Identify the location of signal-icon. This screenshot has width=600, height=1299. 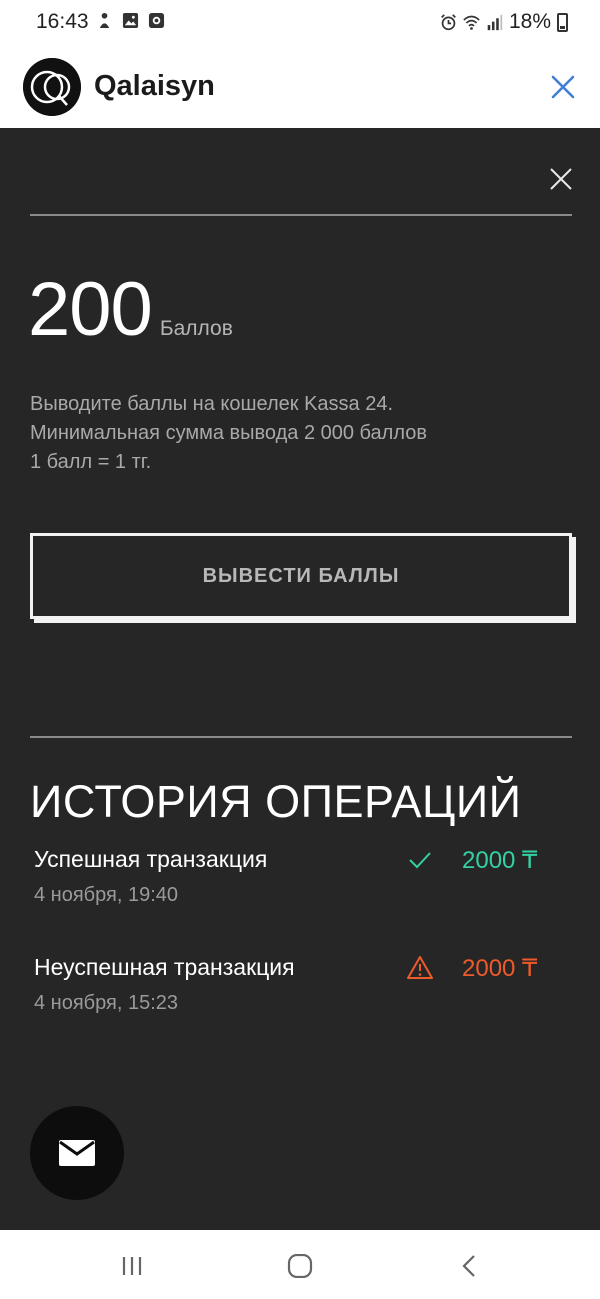
(495, 22).